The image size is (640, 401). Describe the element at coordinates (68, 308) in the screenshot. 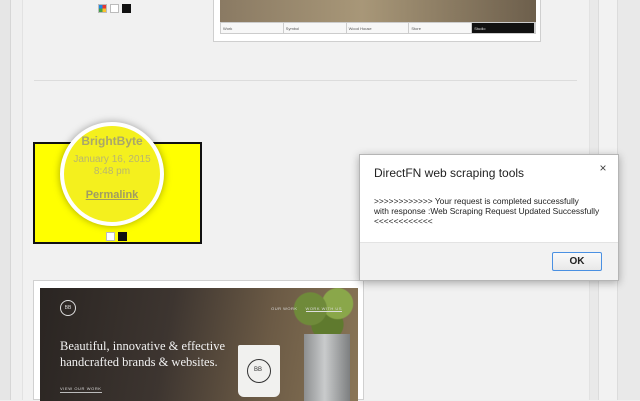

I see `brand-logo: BB` at that location.